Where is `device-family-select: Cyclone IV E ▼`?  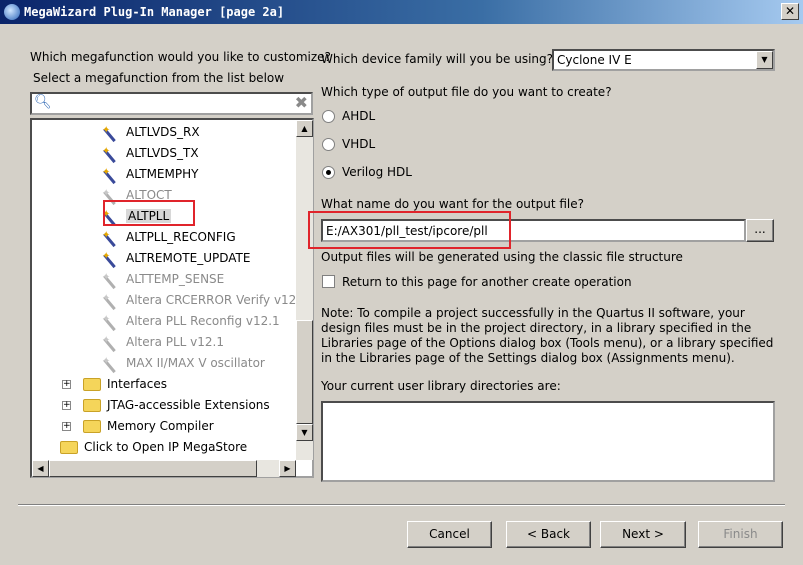
device-family-select: Cyclone IV E ▼ is located at coordinates (663, 60).